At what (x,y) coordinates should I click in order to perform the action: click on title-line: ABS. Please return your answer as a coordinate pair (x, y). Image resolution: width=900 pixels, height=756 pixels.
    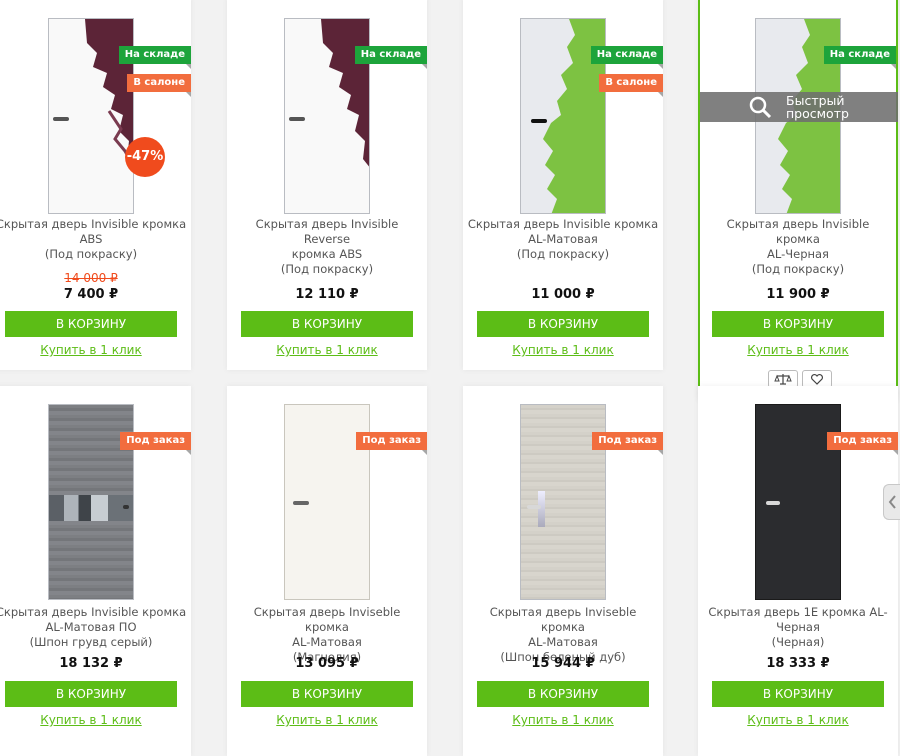
    Looking at the image, I should click on (91, 239).